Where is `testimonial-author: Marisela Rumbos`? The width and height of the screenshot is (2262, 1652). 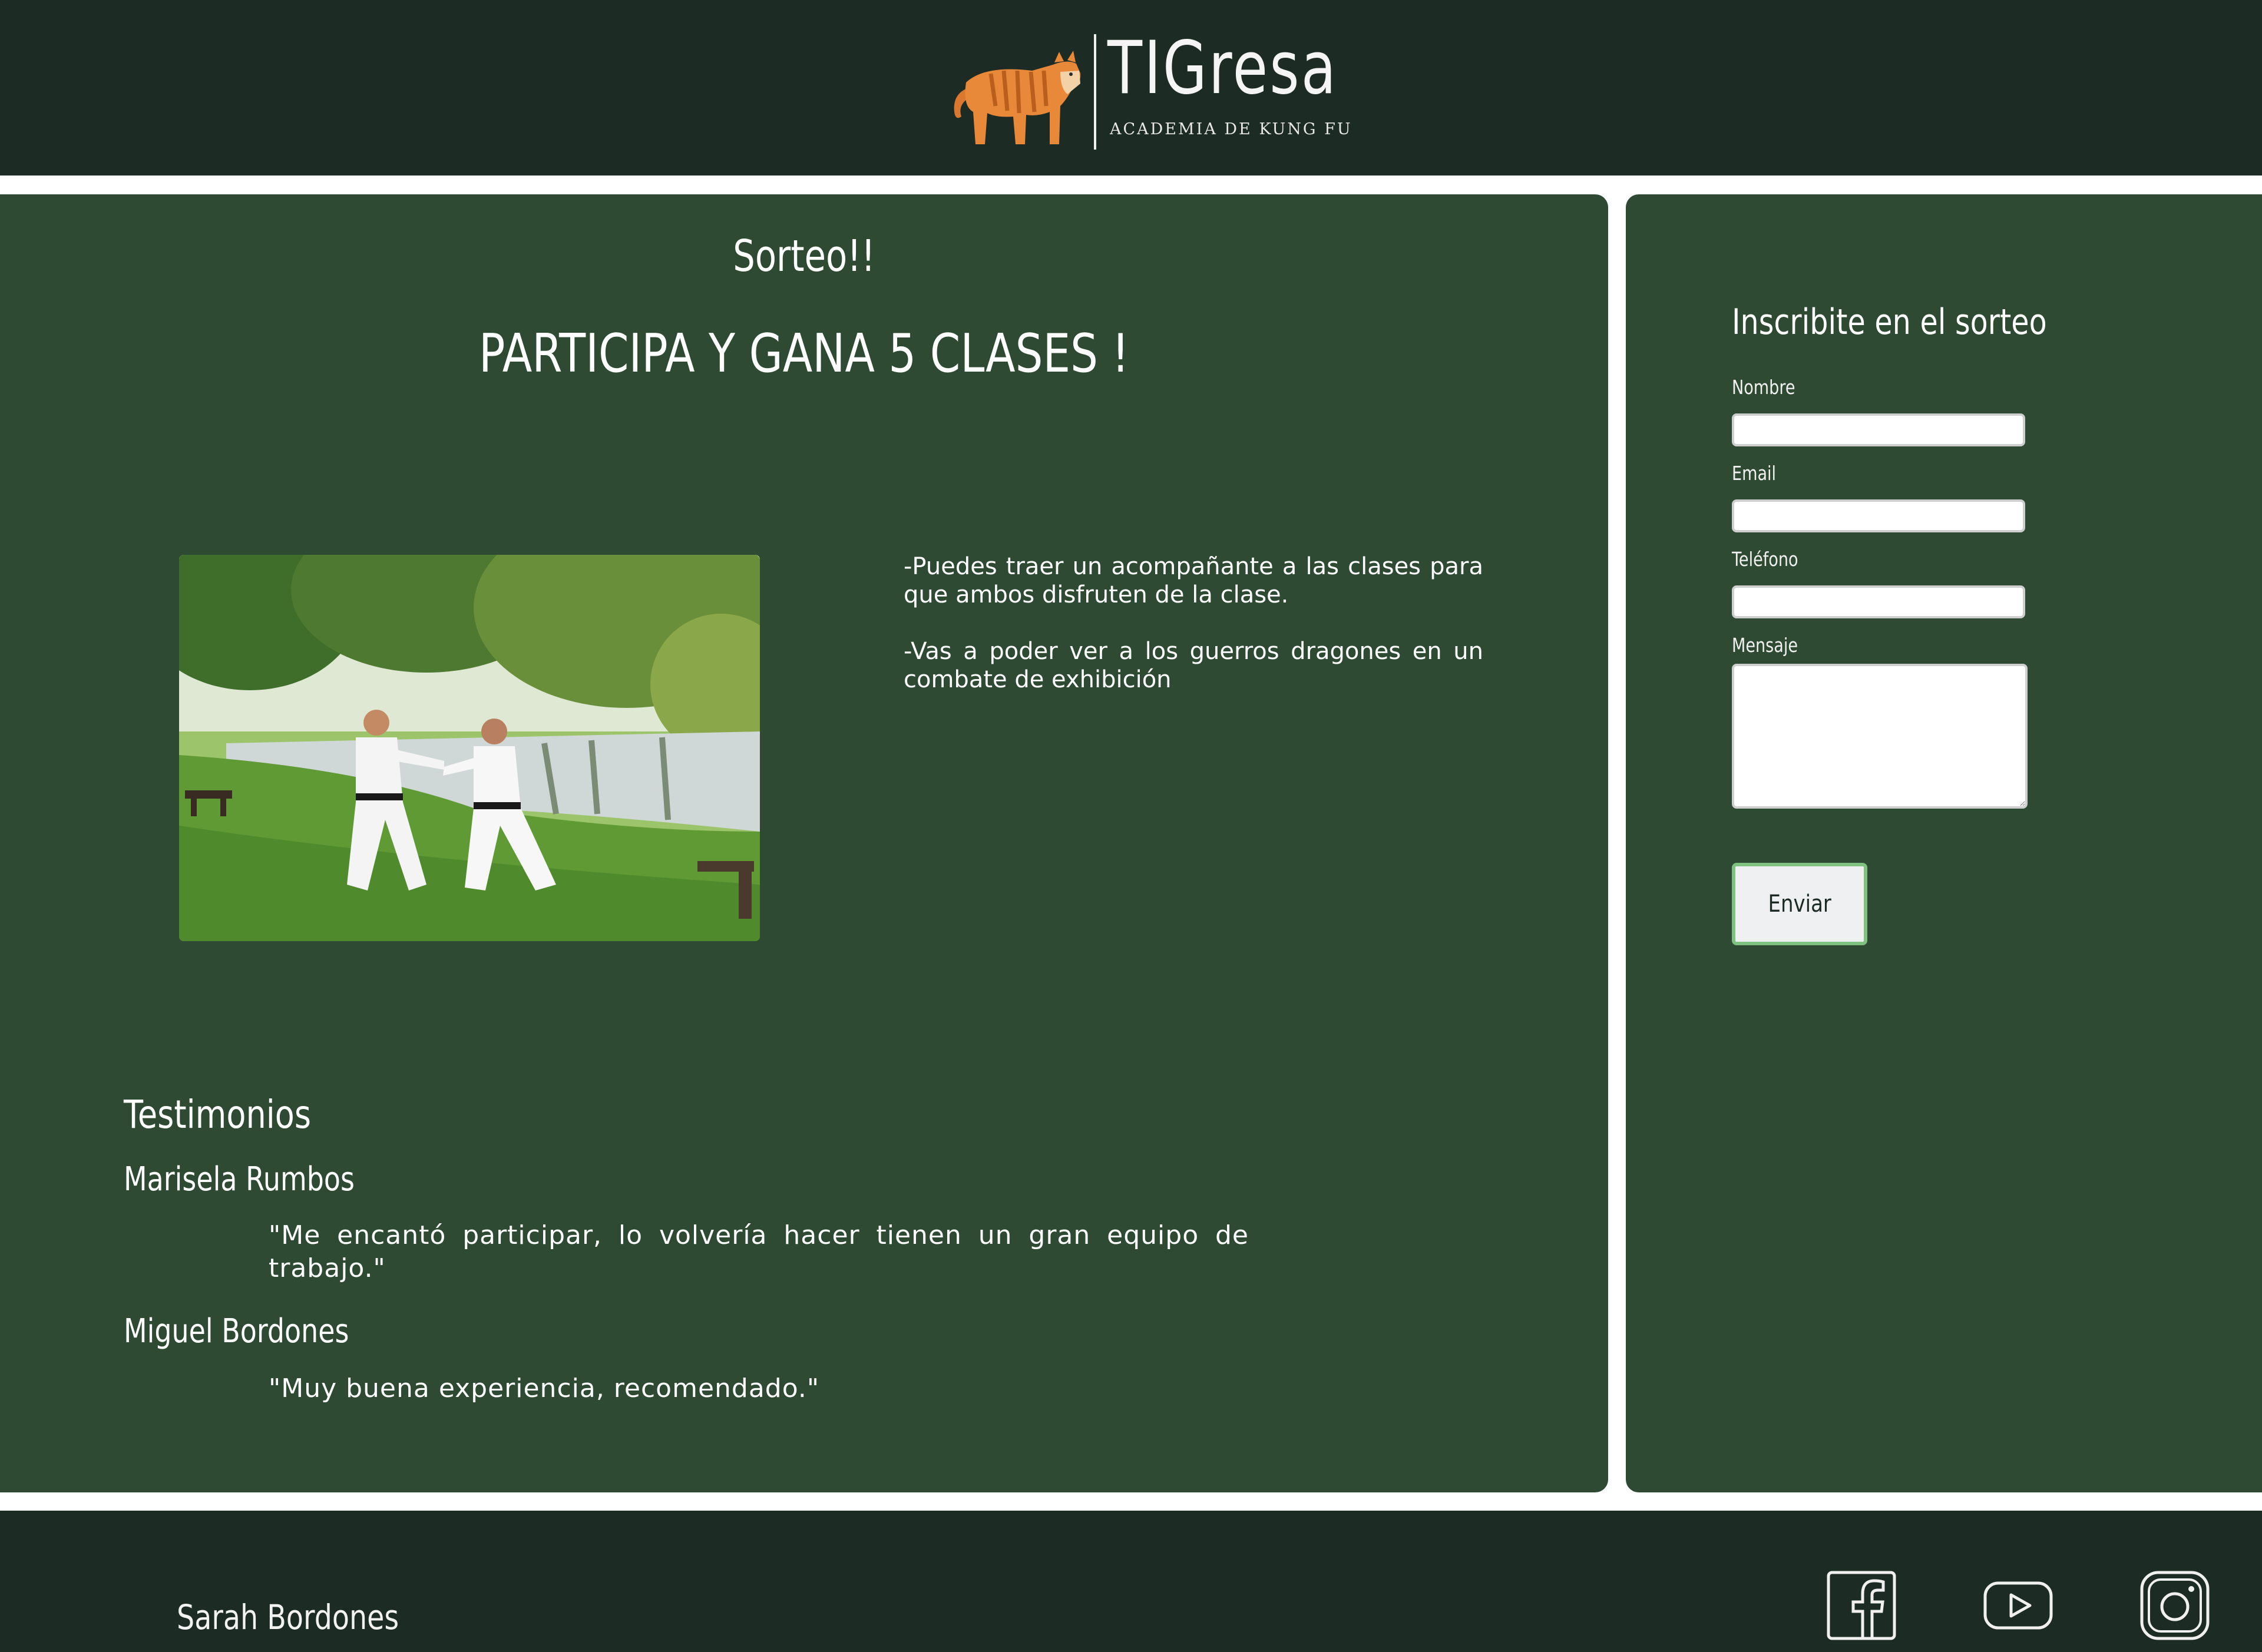 testimonial-author: Marisela Rumbos is located at coordinates (240, 1180).